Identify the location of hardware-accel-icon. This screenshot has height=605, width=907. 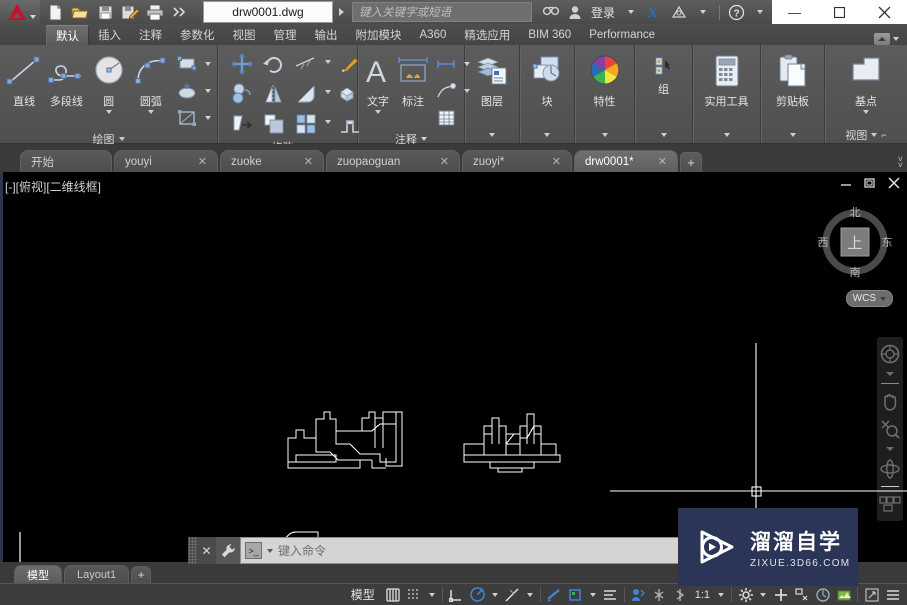
(822, 594).